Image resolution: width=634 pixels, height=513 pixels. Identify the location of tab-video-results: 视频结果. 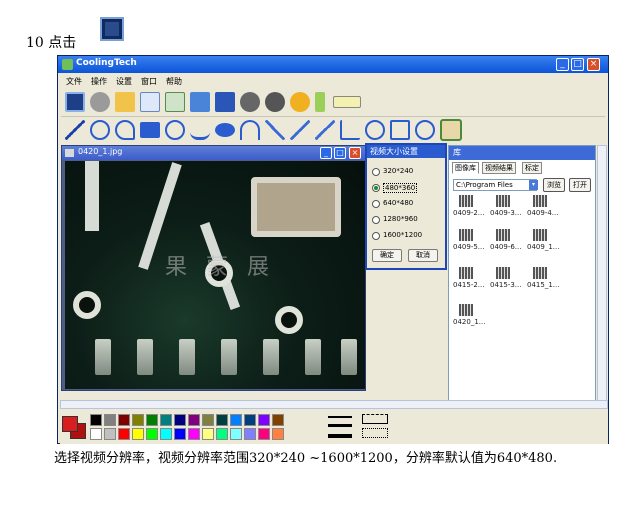
(499, 168).